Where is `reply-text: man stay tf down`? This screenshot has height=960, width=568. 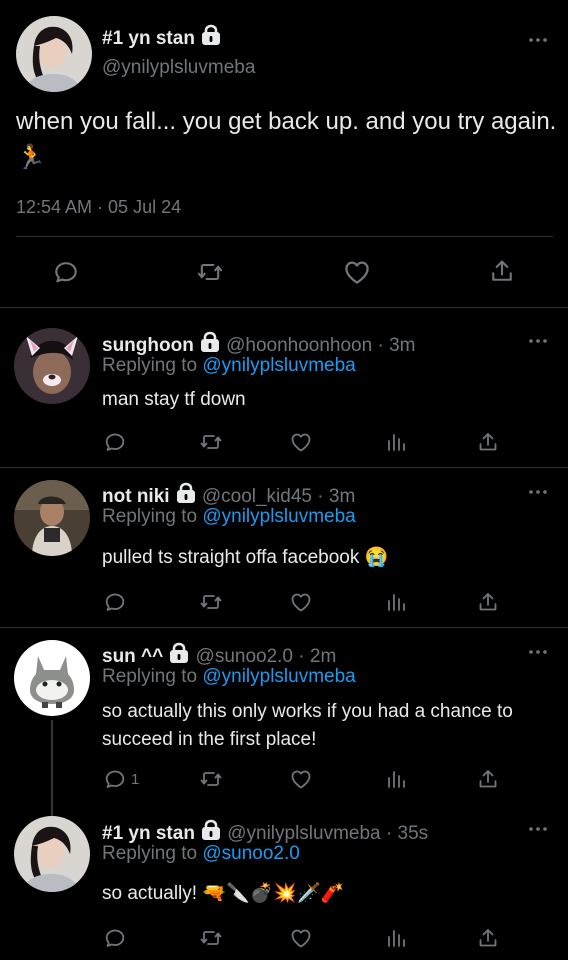 reply-text: man stay tf down is located at coordinates (174, 399).